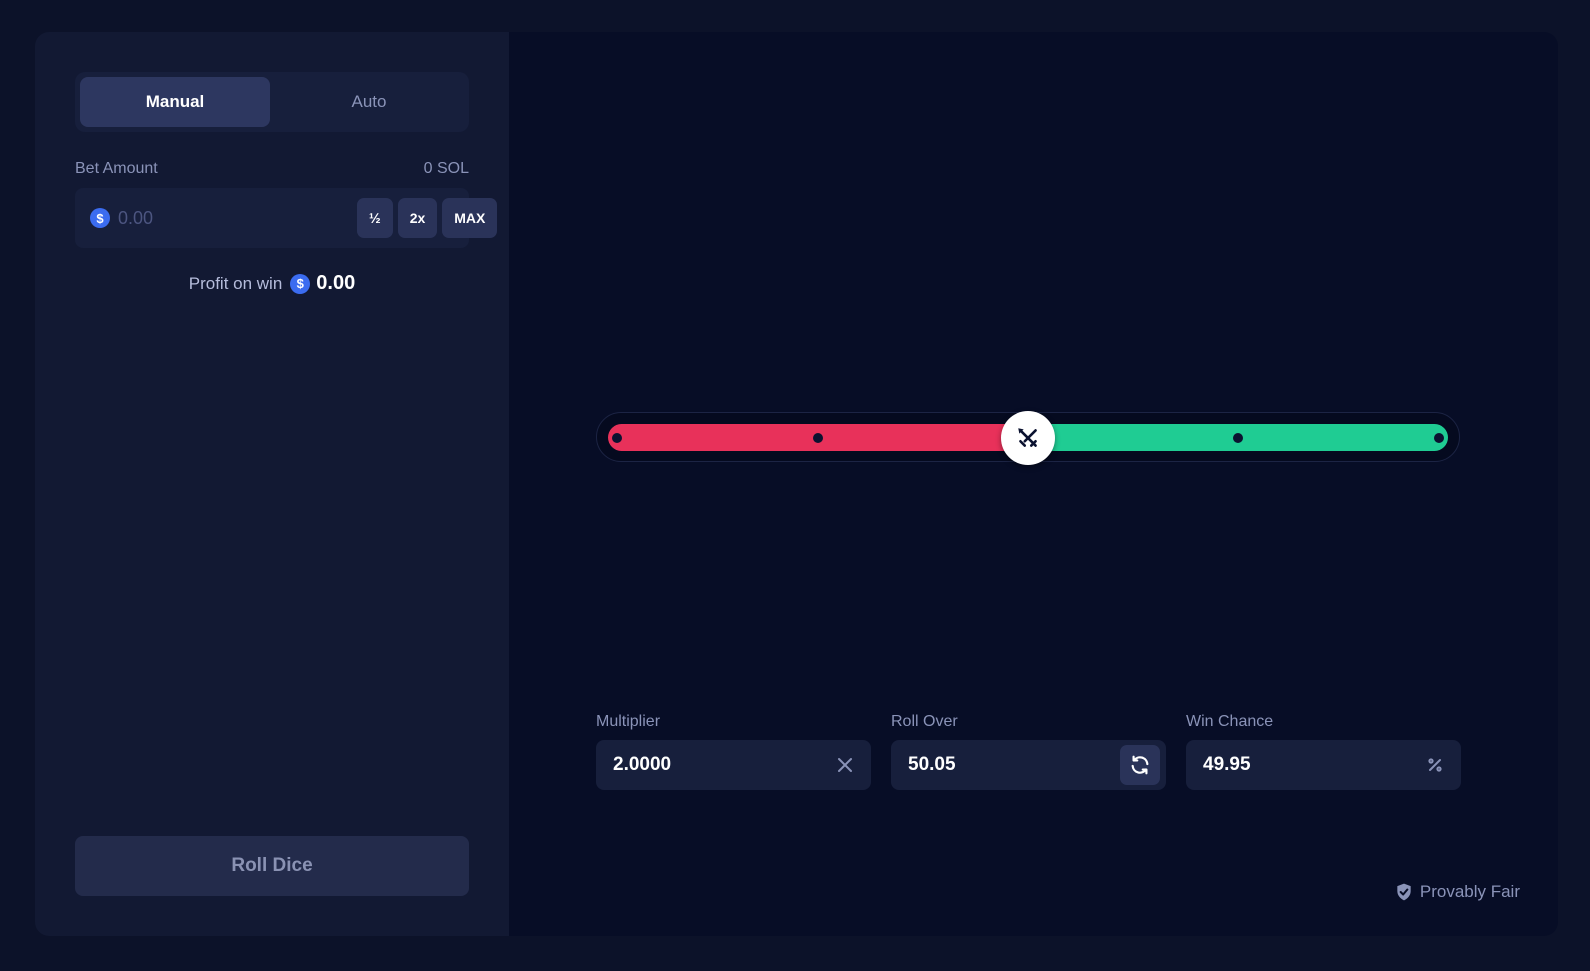  I want to click on roll-over-field: Roll Over, so click(1028, 751).